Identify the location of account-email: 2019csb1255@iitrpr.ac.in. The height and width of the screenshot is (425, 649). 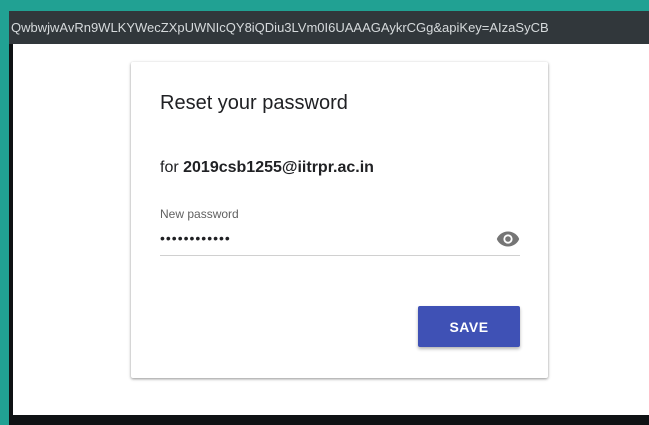
(278, 167).